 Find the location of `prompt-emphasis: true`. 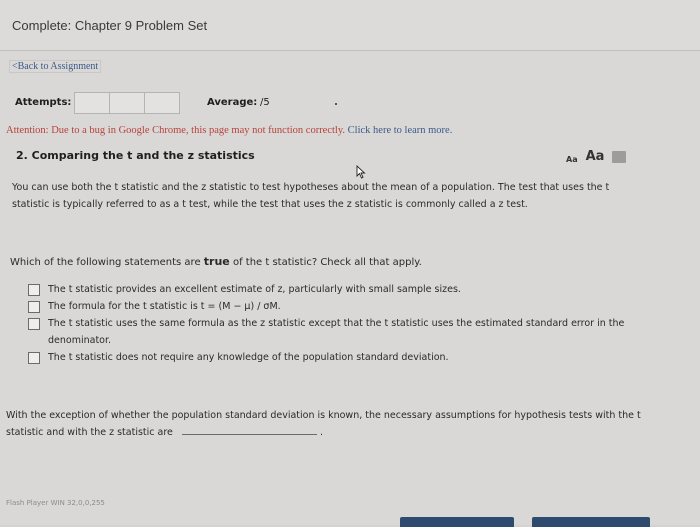

prompt-emphasis: true is located at coordinates (216, 261).